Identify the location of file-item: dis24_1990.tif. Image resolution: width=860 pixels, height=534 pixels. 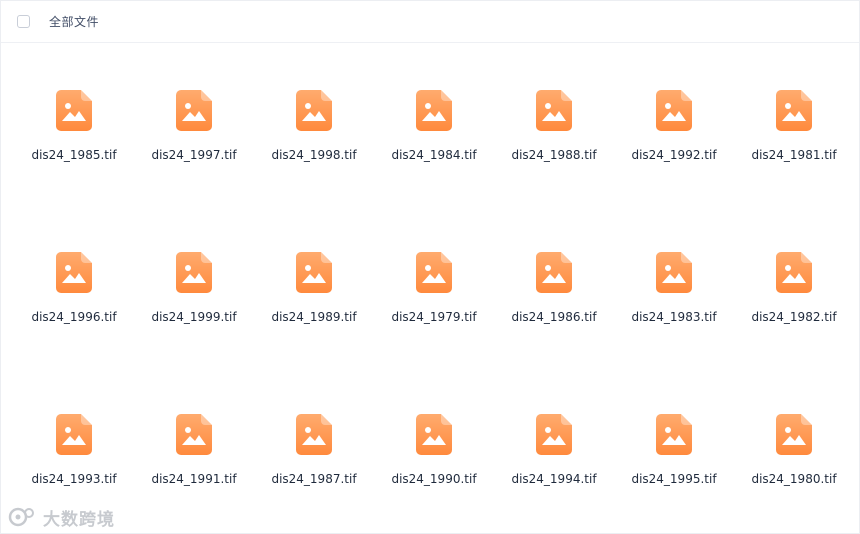
(434, 464).